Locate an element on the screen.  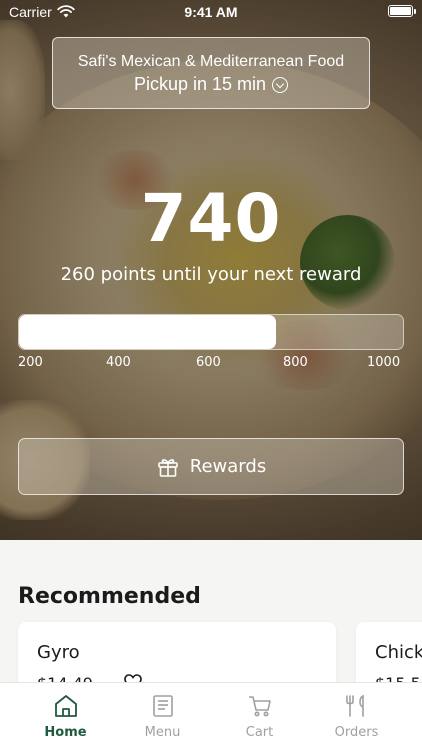
tab-home: Home is located at coordinates (65, 716).